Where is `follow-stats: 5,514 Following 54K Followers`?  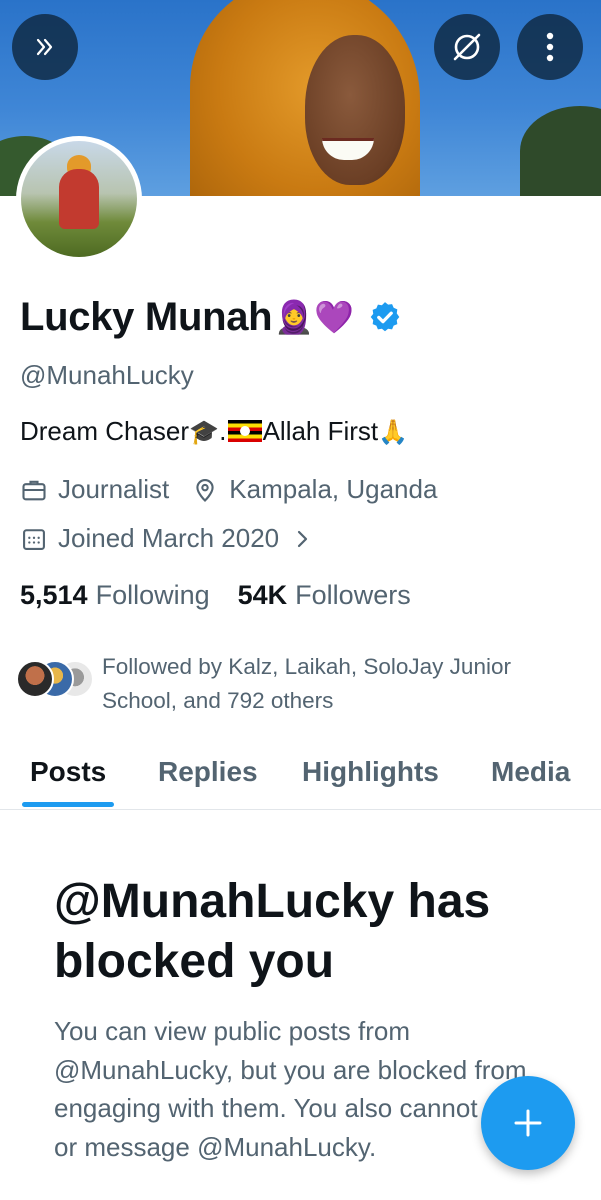 follow-stats: 5,514 Following 54K Followers is located at coordinates (229, 595).